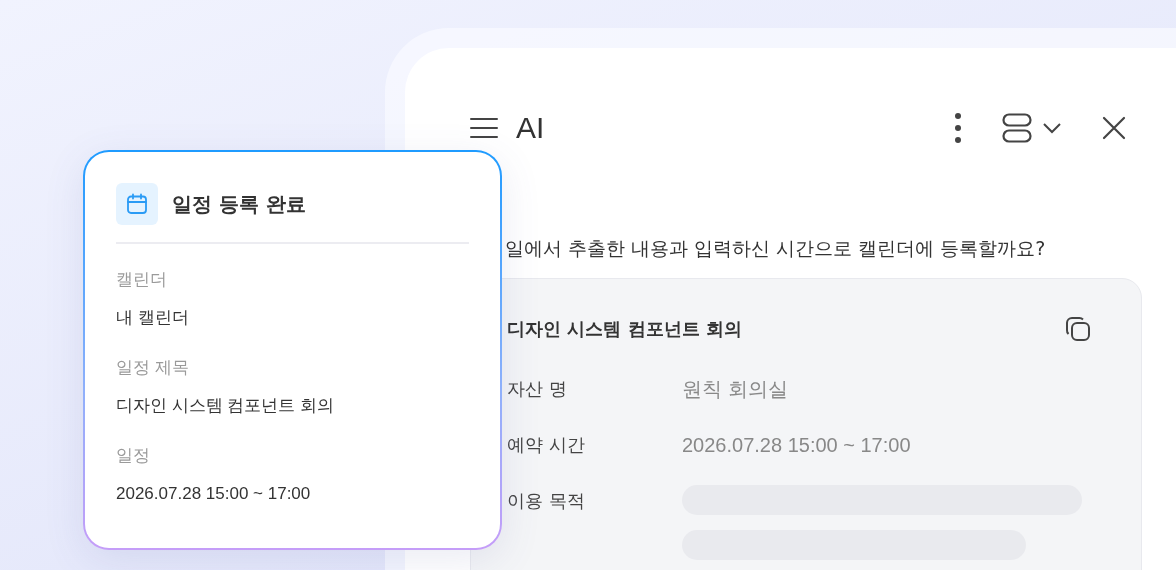 The width and height of the screenshot is (1176, 570). I want to click on row-label: 예약 시간, so click(546, 445).